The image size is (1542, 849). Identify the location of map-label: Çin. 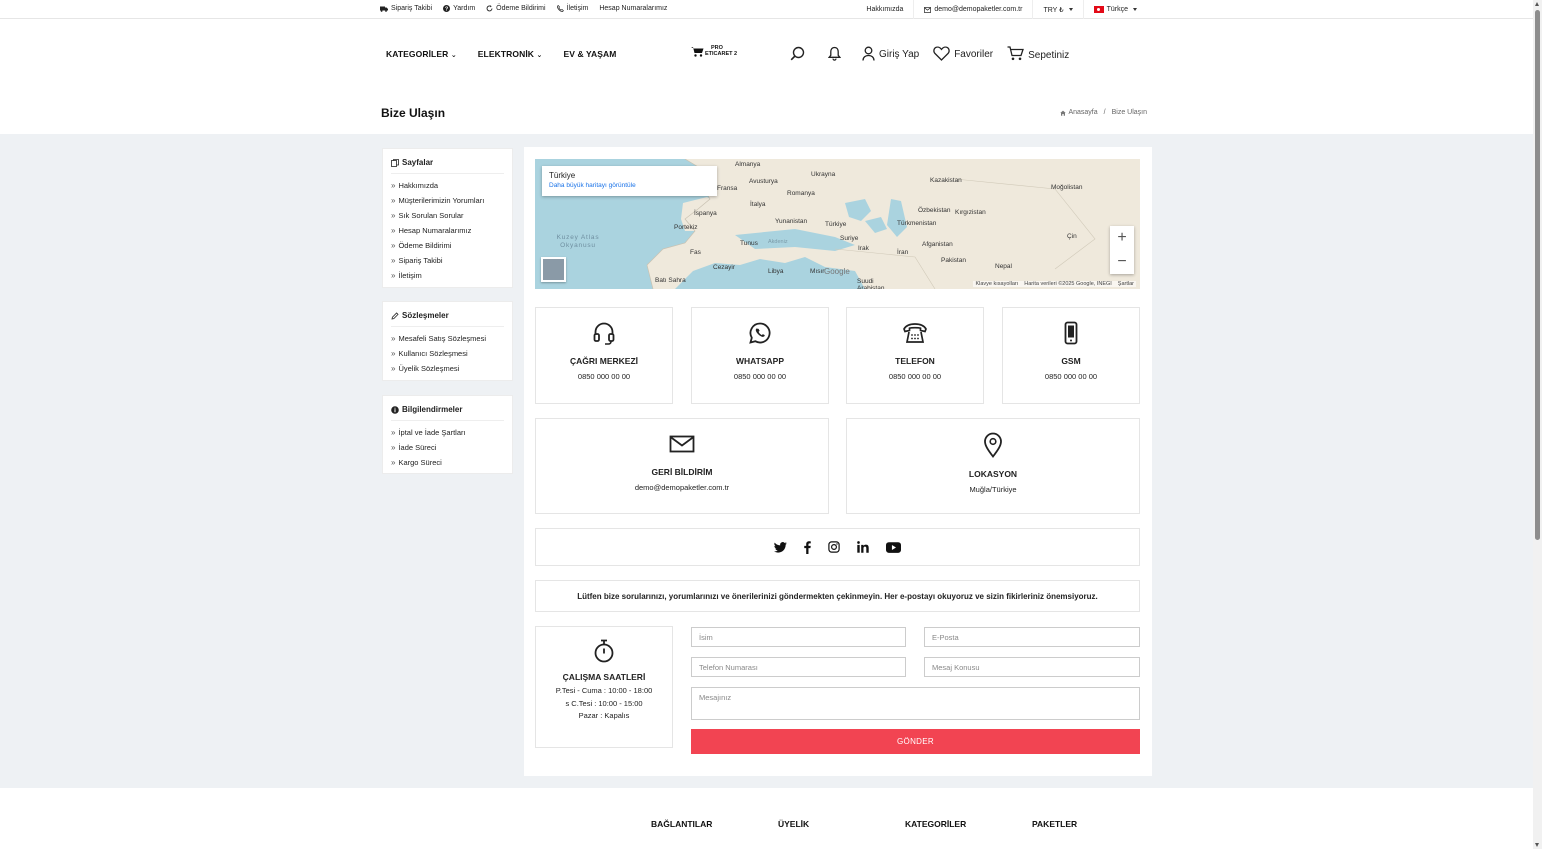
(1072, 236).